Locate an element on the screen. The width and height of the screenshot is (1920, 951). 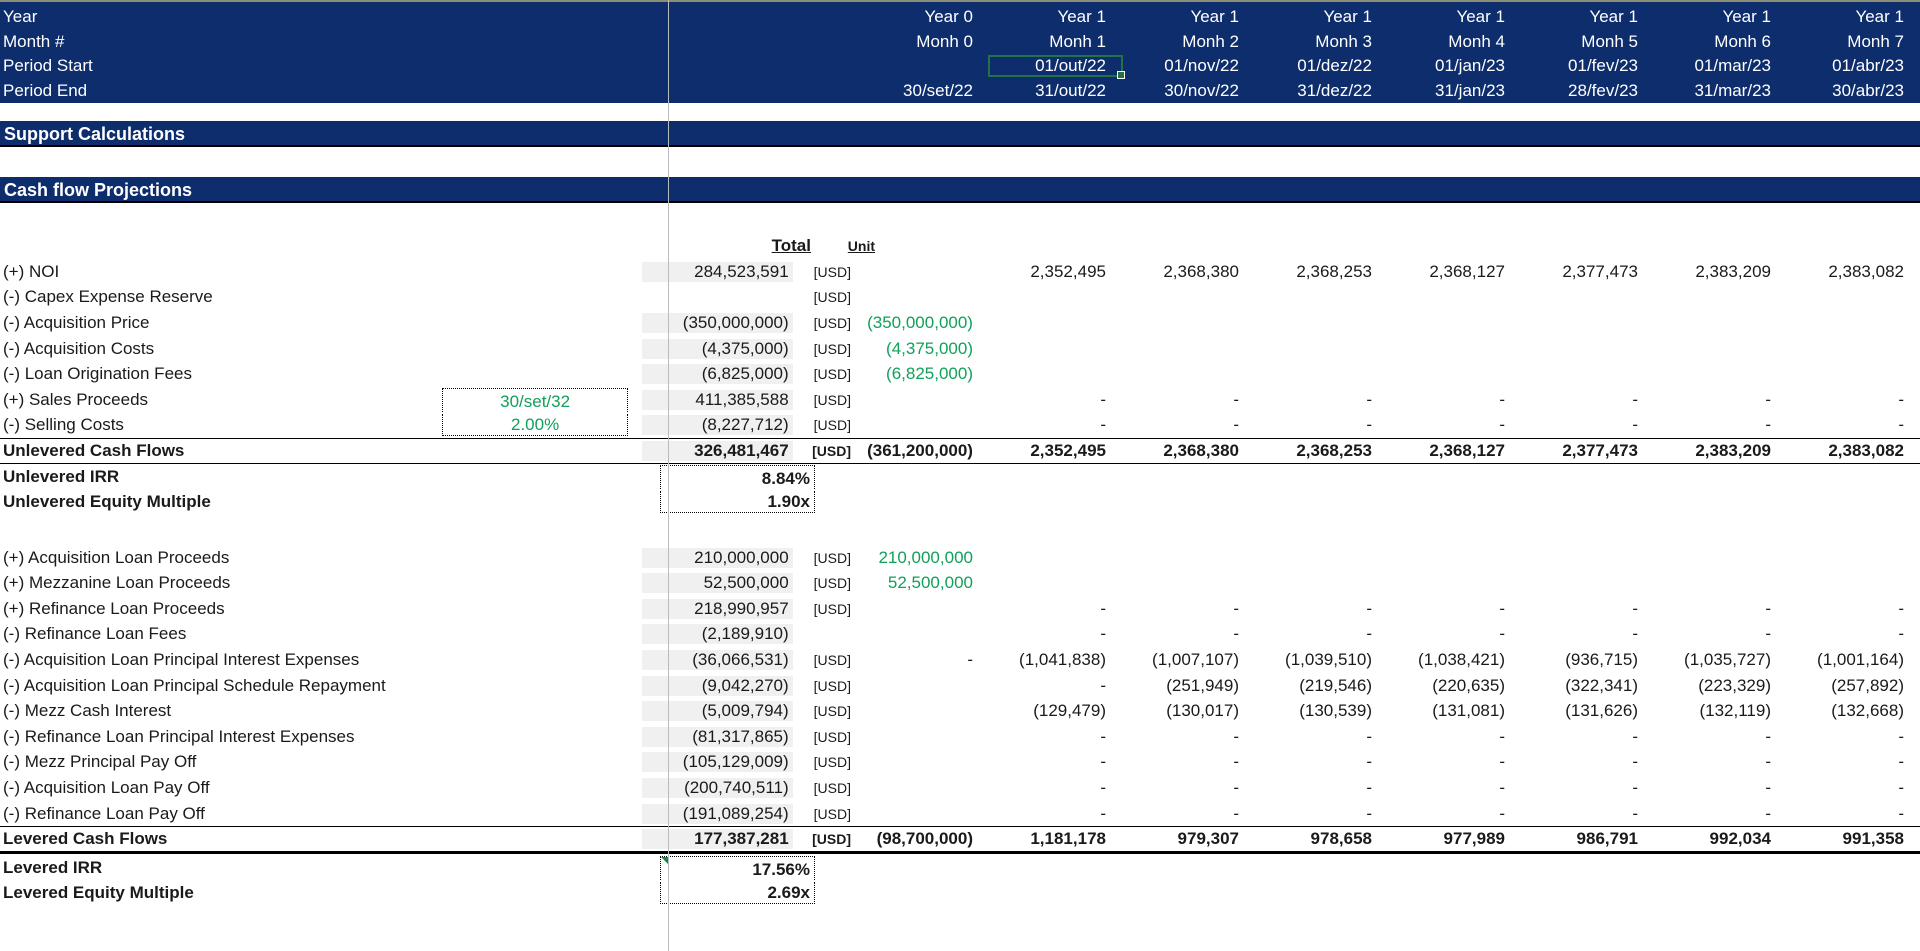
data-cell: (219,546) is located at coordinates (1321, 686).